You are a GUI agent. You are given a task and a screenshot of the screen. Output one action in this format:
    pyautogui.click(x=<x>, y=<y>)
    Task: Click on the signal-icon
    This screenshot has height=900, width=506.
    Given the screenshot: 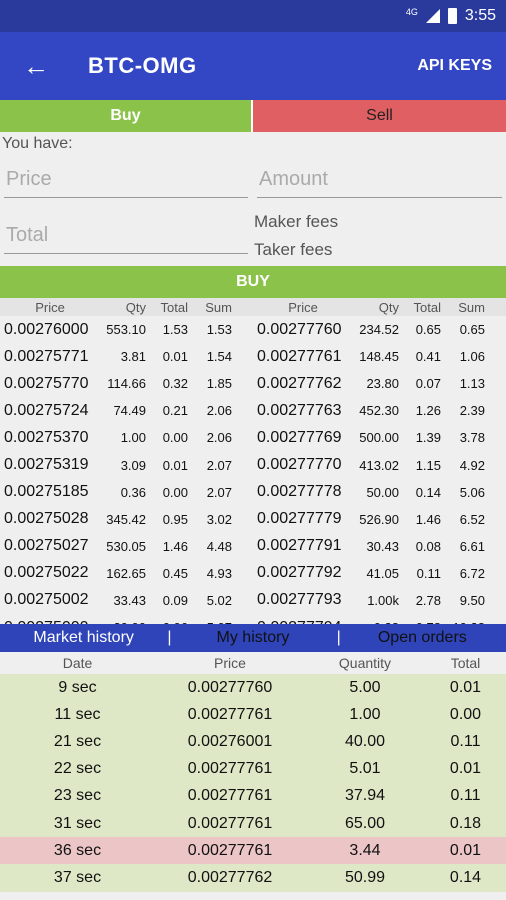 What is the action you would take?
    pyautogui.click(x=432, y=16)
    